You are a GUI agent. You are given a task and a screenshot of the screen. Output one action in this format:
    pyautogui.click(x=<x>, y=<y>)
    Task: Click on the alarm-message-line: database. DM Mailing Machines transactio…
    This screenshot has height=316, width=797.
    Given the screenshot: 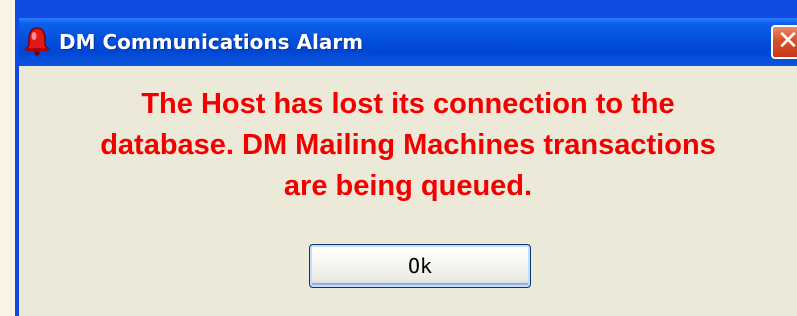 What is the action you would take?
    pyautogui.click(x=408, y=145)
    